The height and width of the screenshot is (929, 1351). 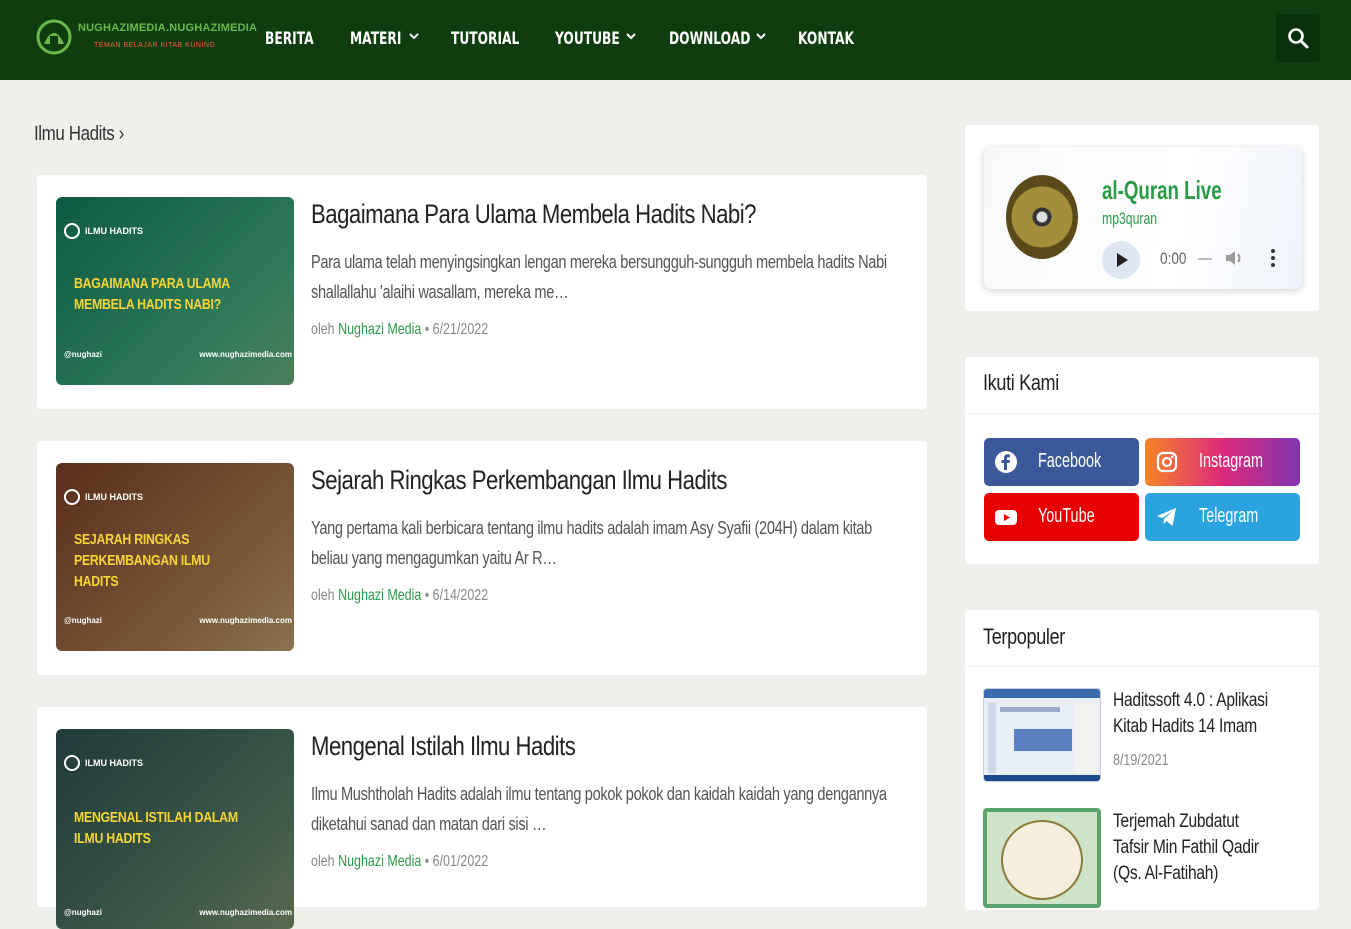 I want to click on nav-item-tutorial: TUTORIAL, so click(x=498, y=39).